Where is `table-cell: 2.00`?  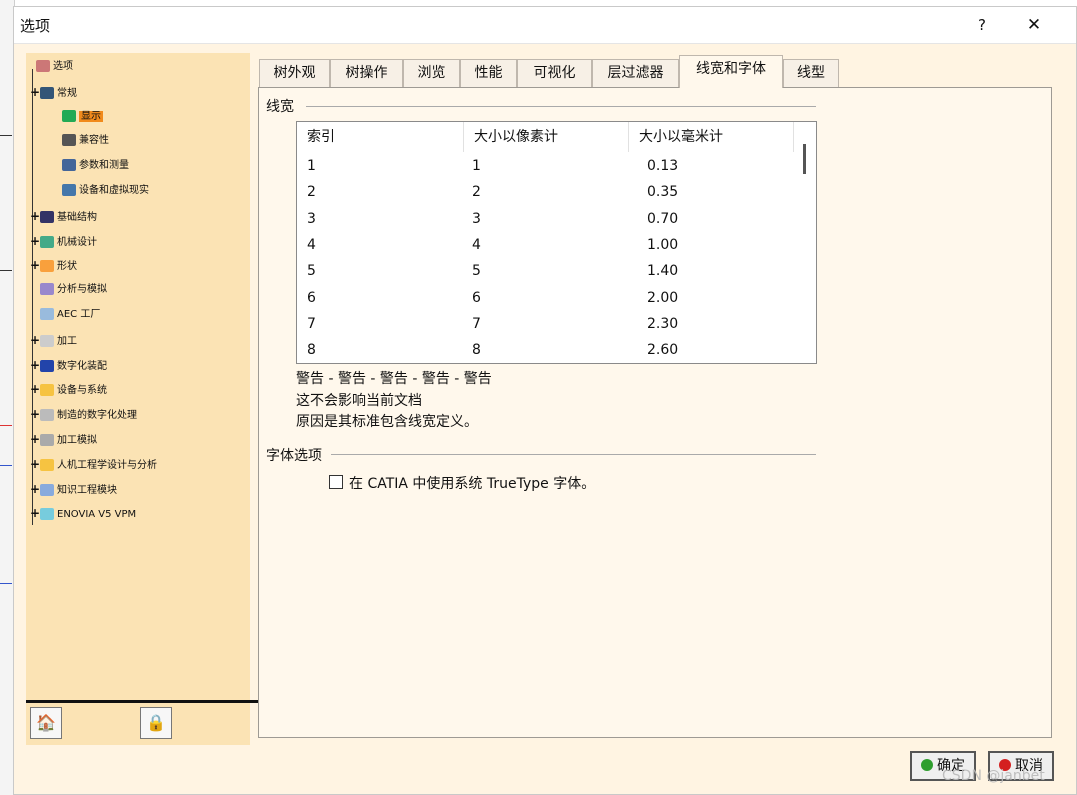
table-cell: 2.00 is located at coordinates (662, 298).